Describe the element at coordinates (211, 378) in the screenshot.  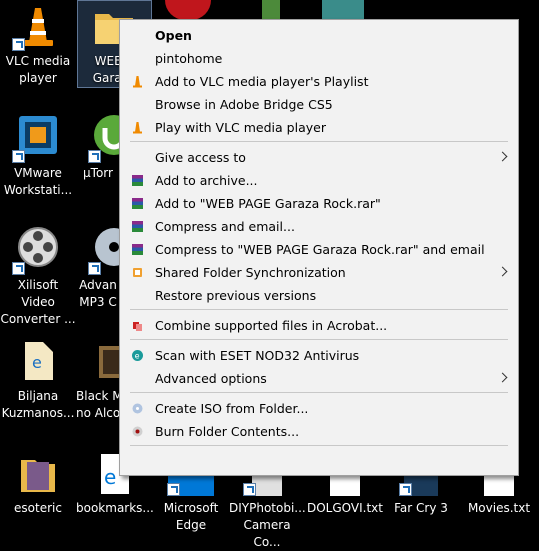
I see `menu-item-label: Advanced options` at that location.